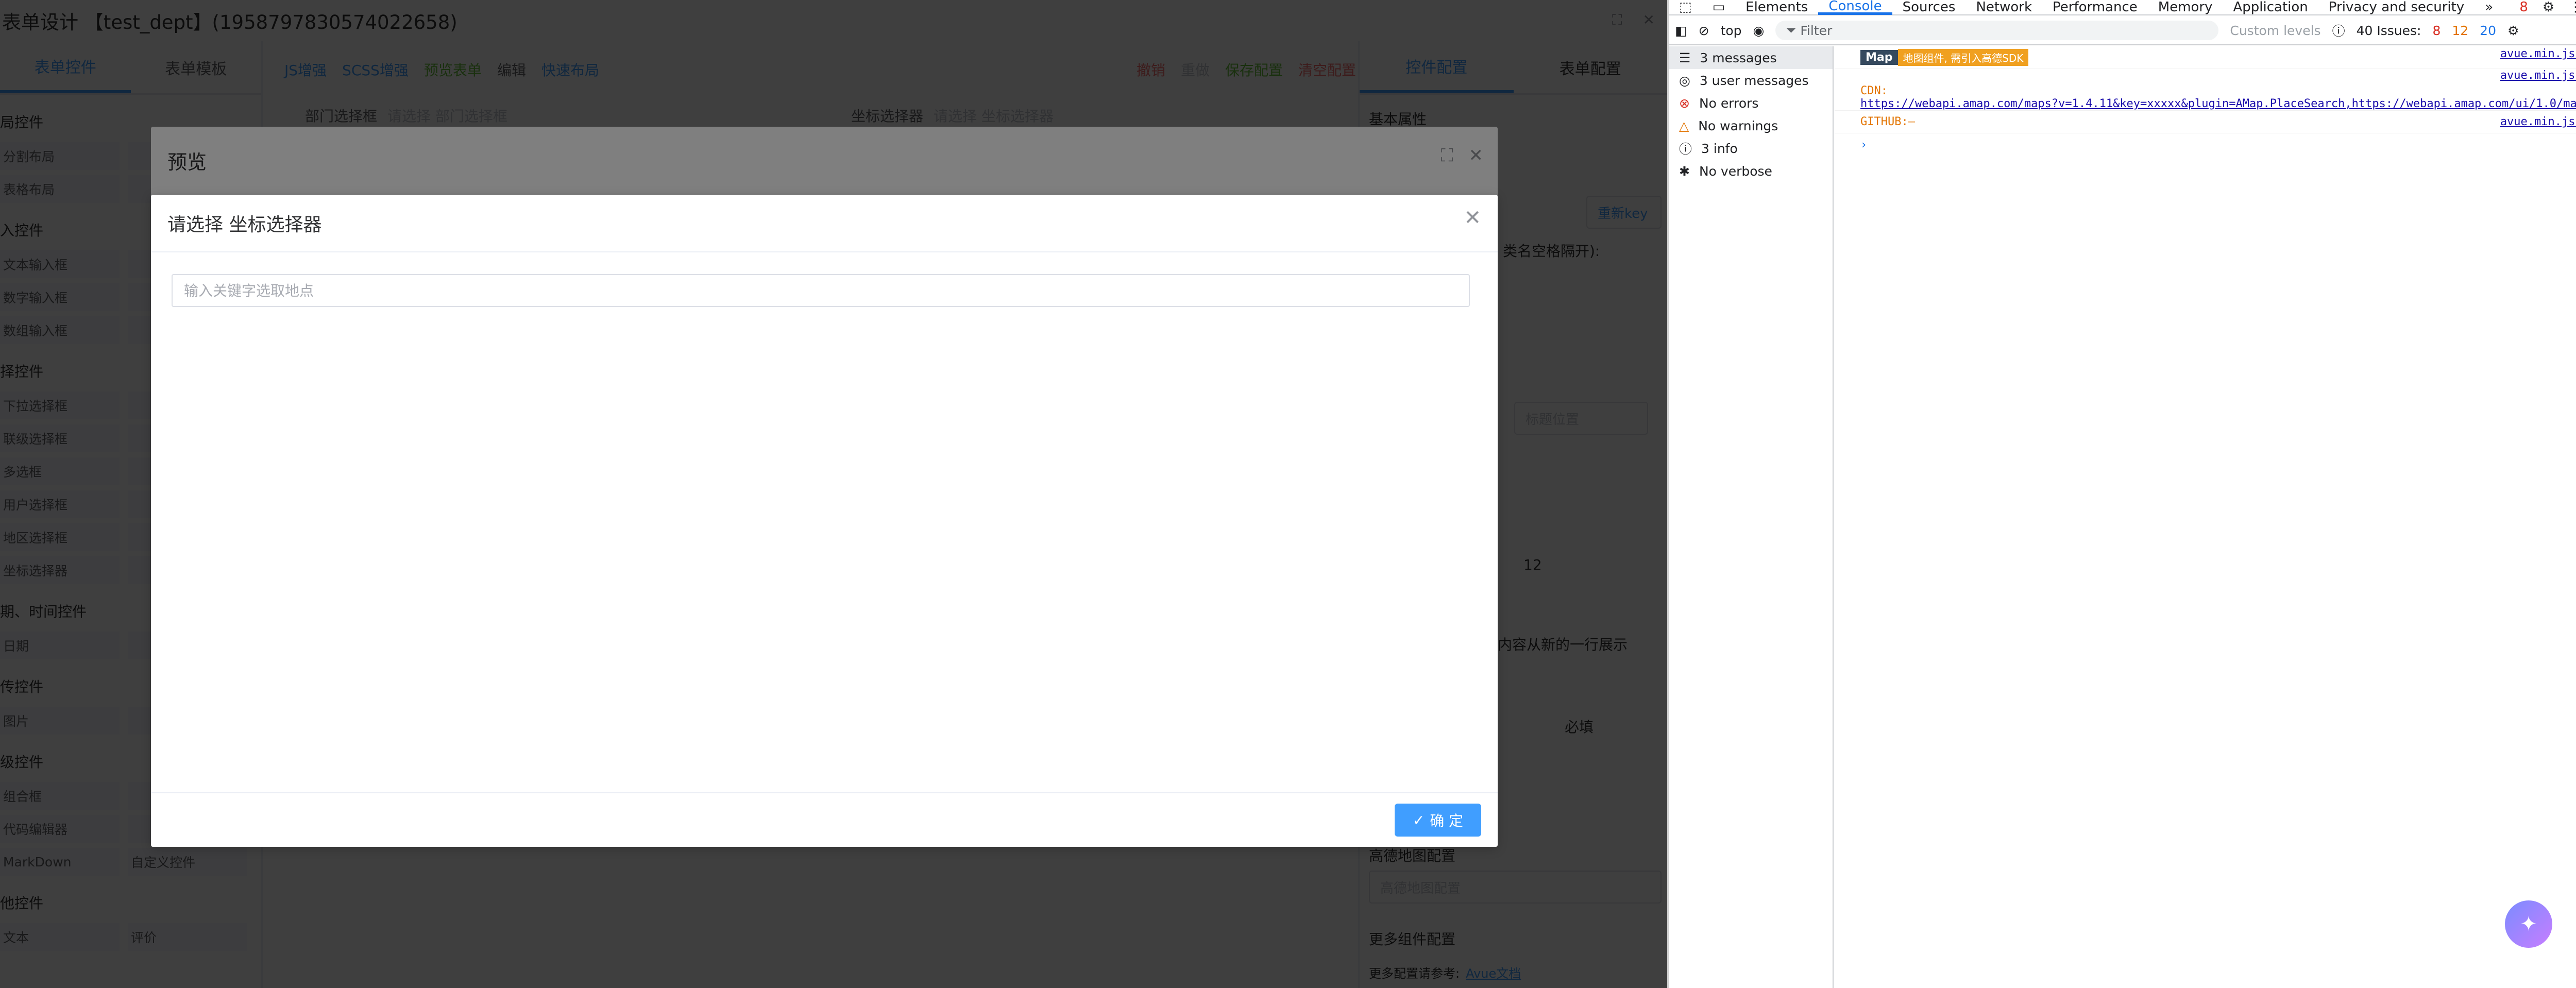 The height and width of the screenshot is (988, 2576). Describe the element at coordinates (1874, 91) in the screenshot. I see `cdn-label: CDN:` at that location.